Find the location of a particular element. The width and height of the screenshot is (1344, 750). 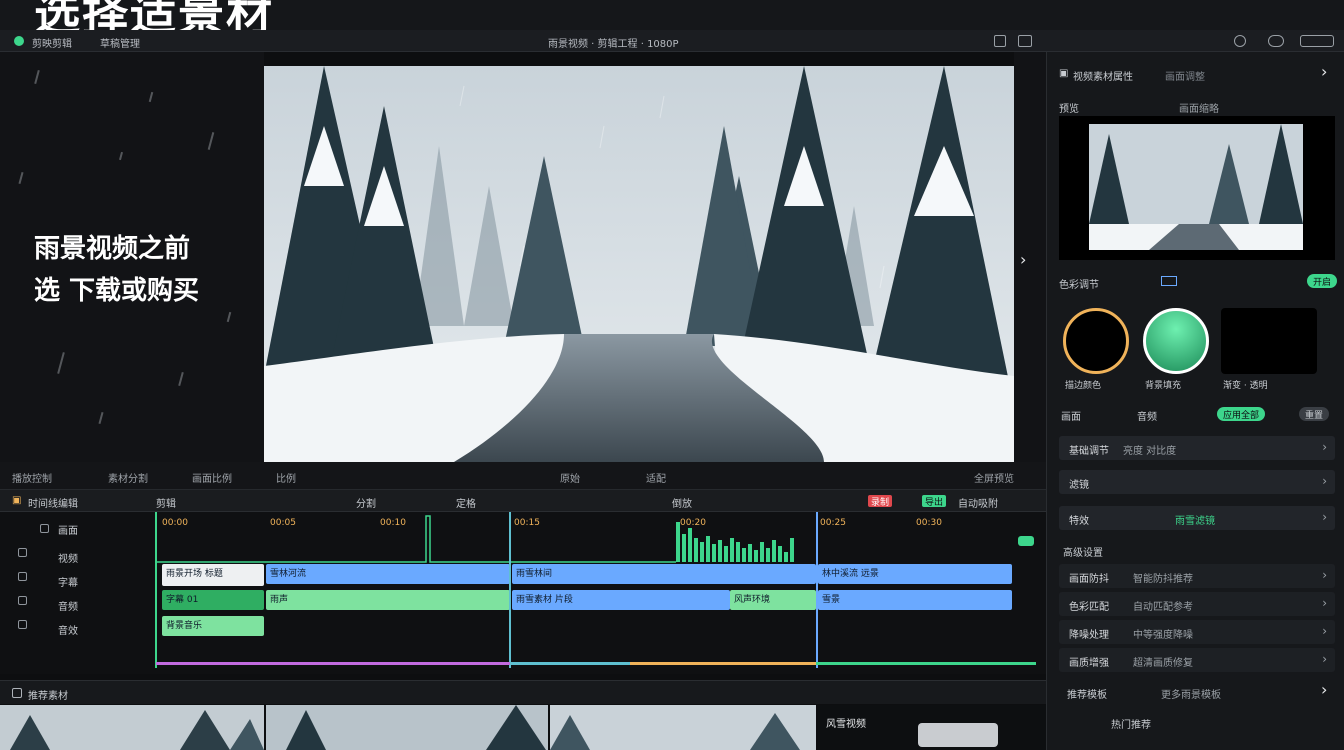

zoom-toggle is located at coordinates (1026, 541).